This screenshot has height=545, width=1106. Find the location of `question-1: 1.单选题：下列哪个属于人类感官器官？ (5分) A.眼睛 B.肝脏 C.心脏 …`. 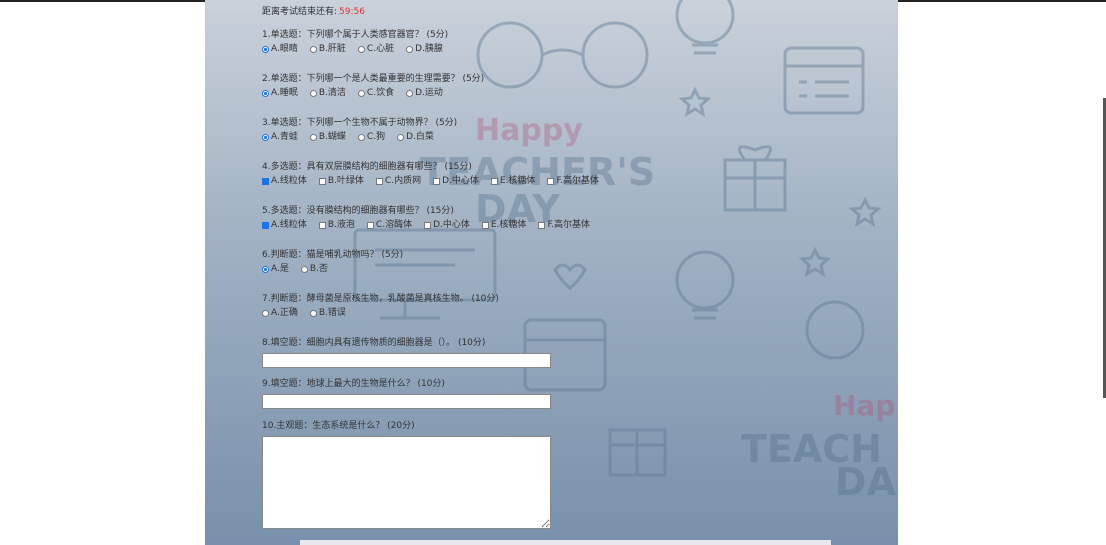

question-1: 1.单选题：下列哪个属于人类感官器官？ (5分) A.眼睛 B.肝脏 C.心脏 … is located at coordinates (358, 42).